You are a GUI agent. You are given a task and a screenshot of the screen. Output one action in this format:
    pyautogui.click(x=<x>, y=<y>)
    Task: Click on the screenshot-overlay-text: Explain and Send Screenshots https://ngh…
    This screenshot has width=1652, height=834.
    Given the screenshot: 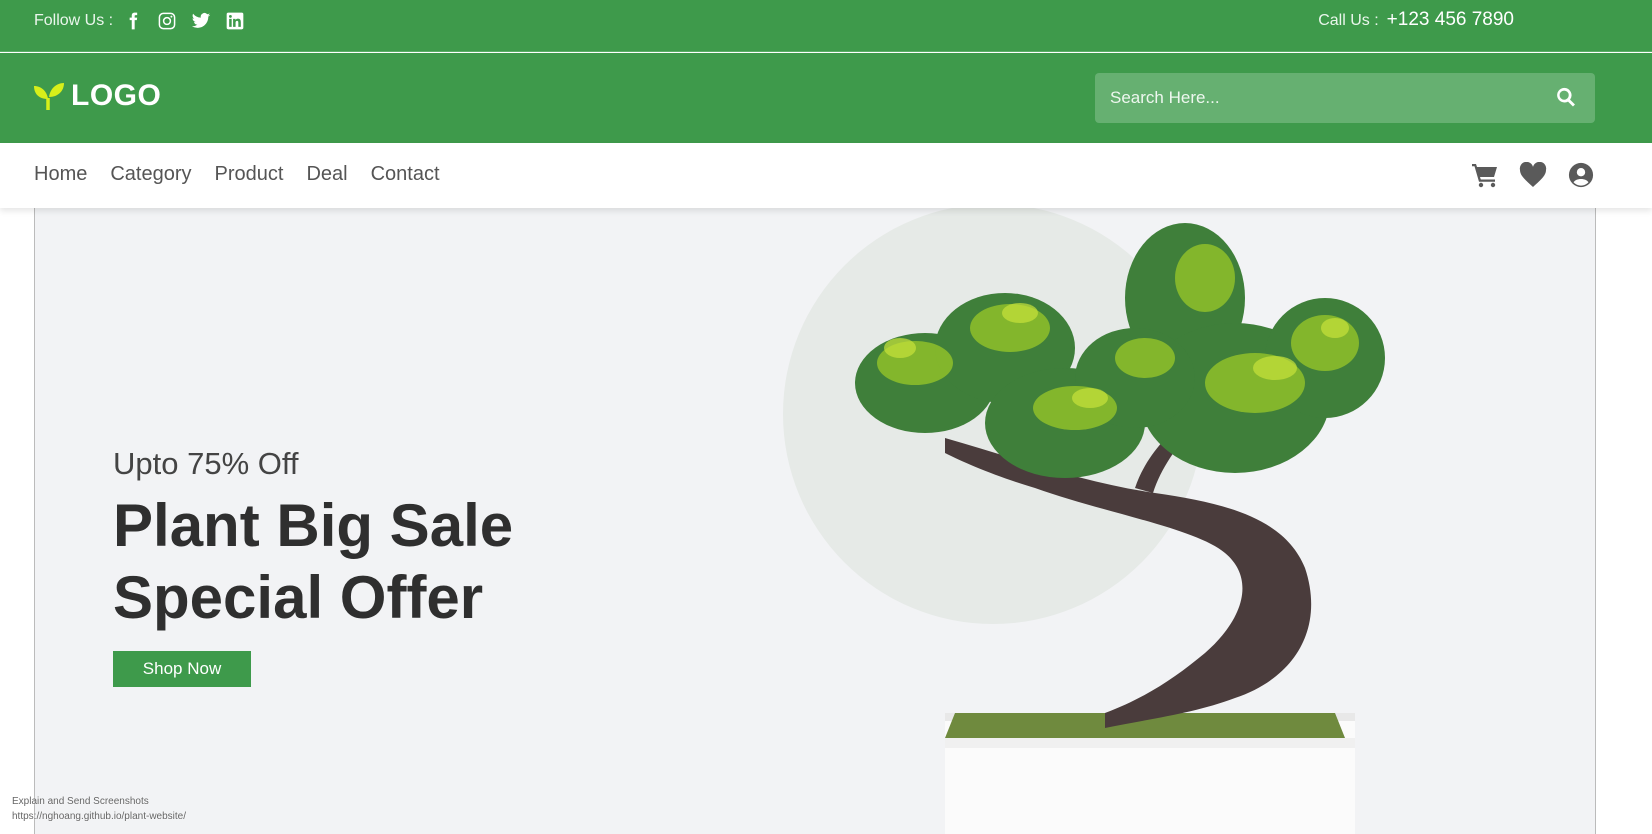 What is the action you would take?
    pyautogui.click(x=99, y=809)
    